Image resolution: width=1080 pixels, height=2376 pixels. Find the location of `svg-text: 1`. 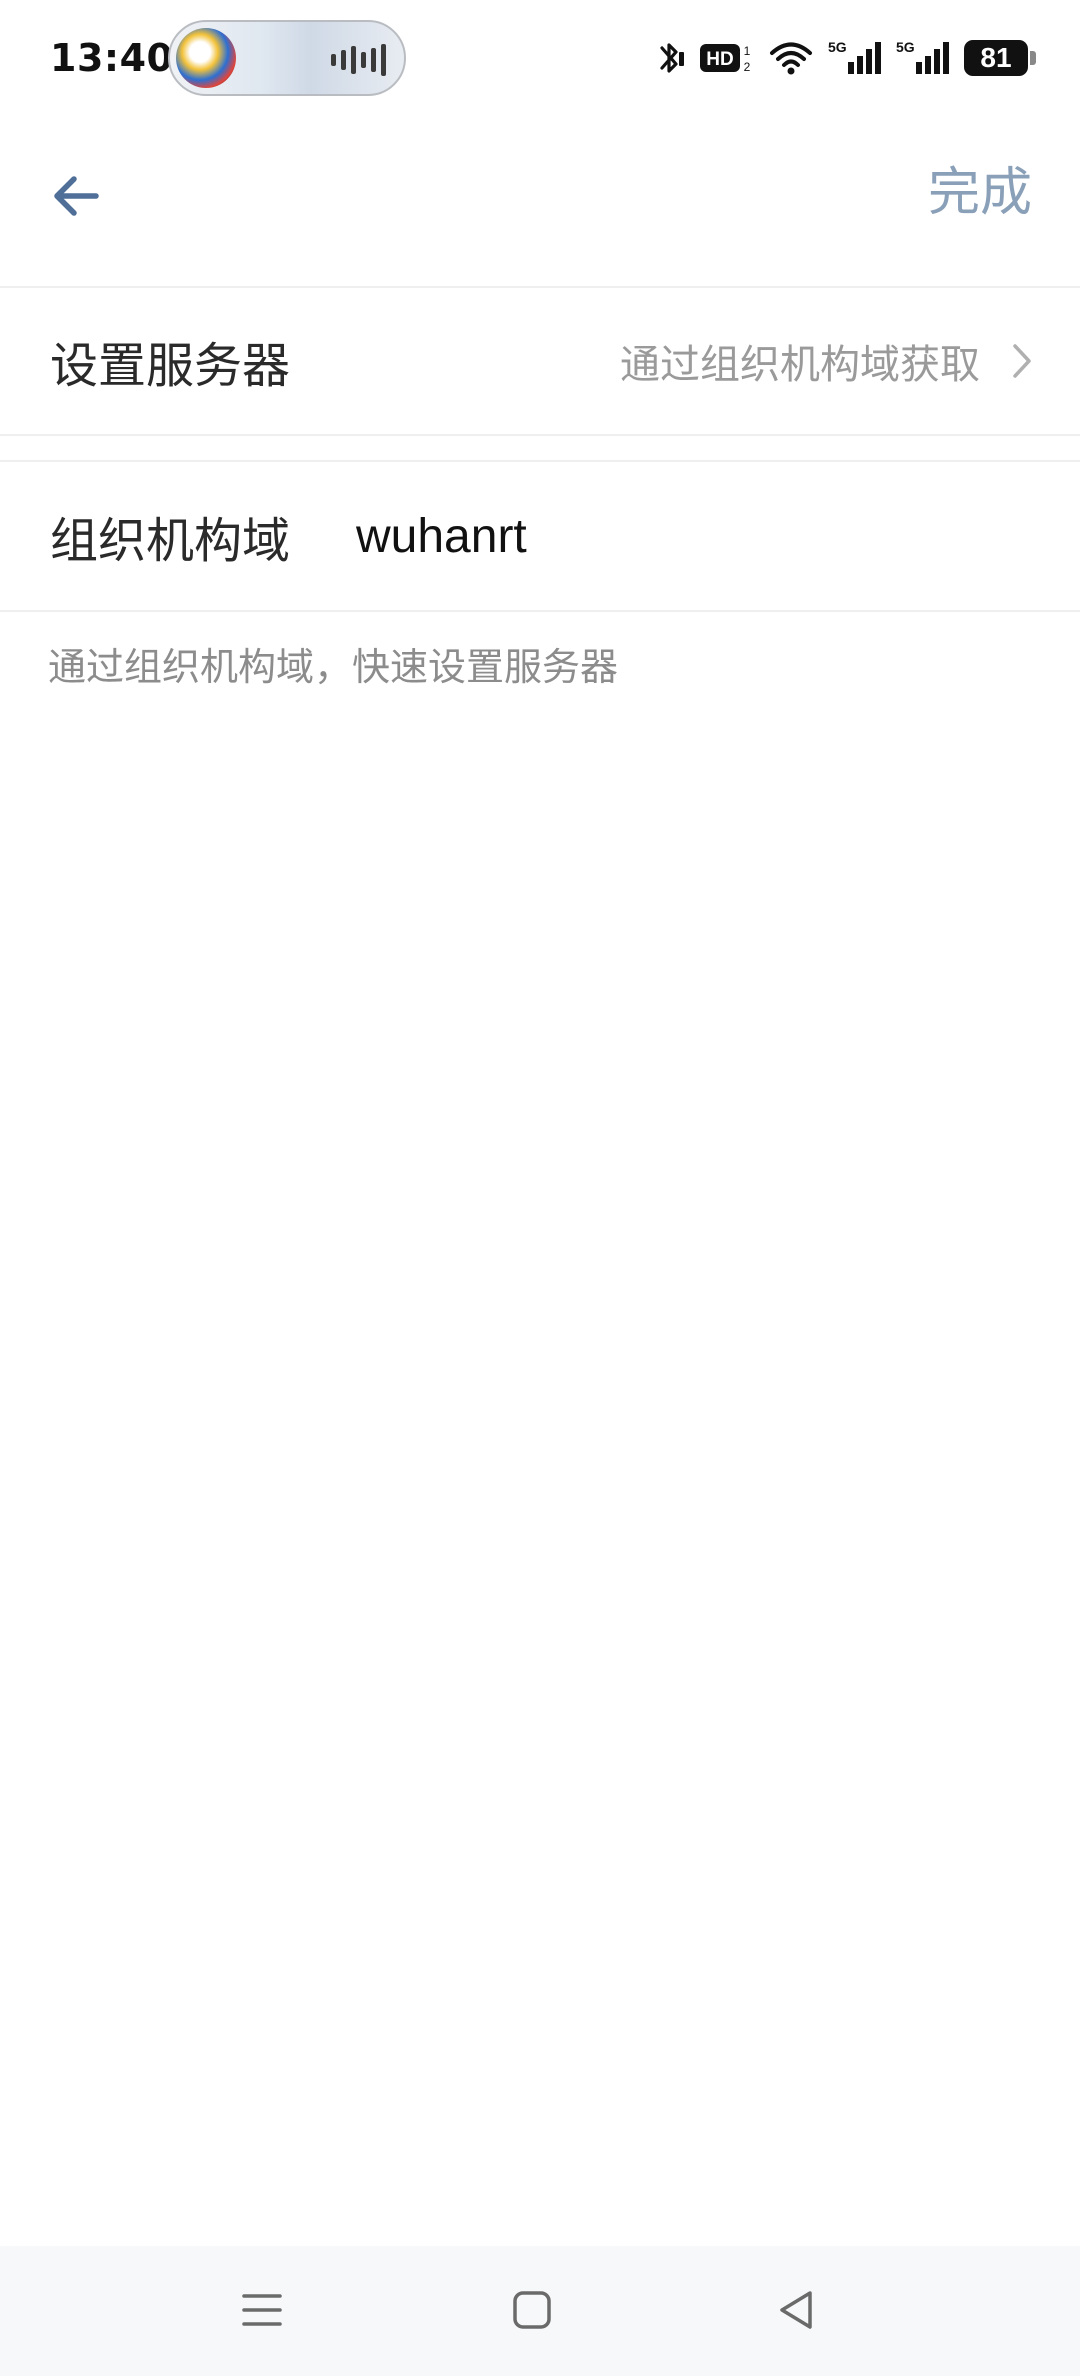

svg-text: 1 is located at coordinates (747, 51).